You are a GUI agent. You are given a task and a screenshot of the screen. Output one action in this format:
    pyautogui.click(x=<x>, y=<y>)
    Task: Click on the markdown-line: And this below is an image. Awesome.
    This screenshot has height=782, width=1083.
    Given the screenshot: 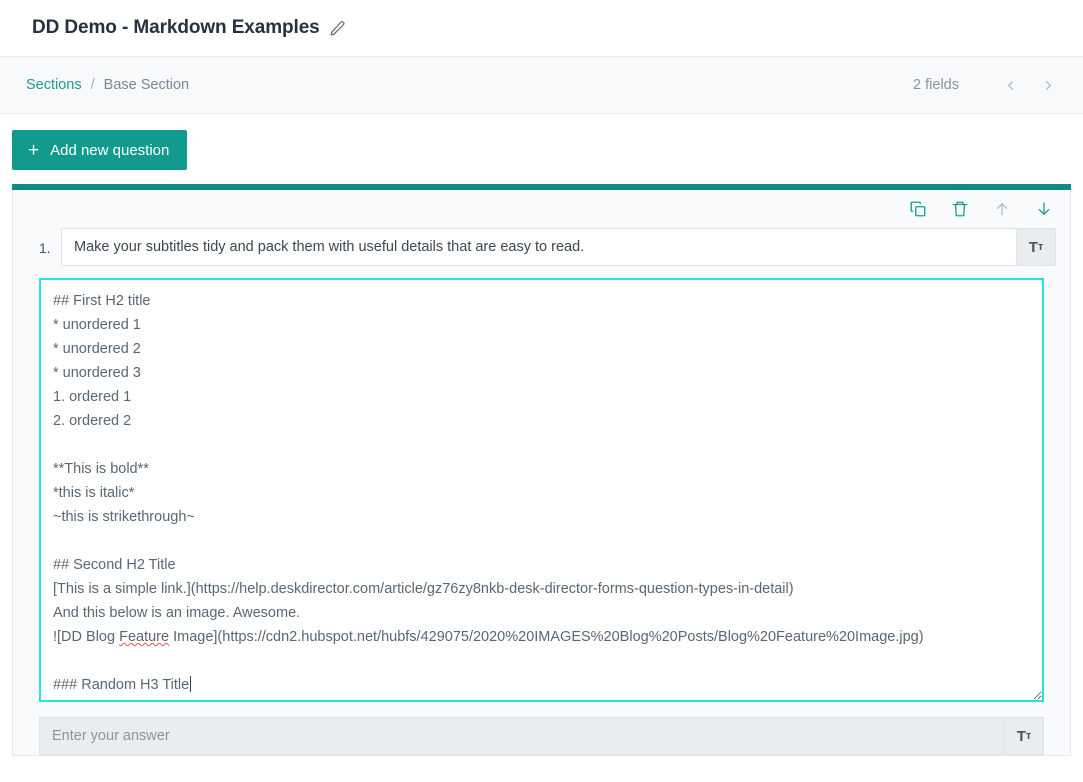 What is the action you would take?
    pyautogui.click(x=177, y=613)
    